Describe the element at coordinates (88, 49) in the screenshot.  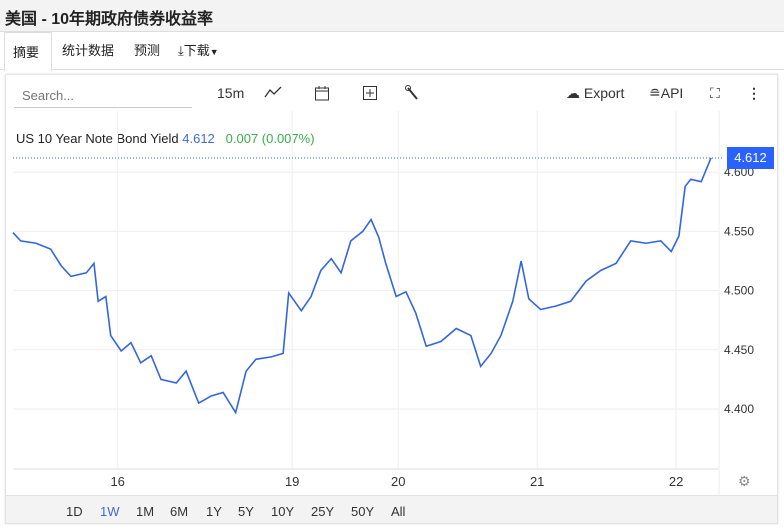
I see `tab-statistics: 统计数据` at that location.